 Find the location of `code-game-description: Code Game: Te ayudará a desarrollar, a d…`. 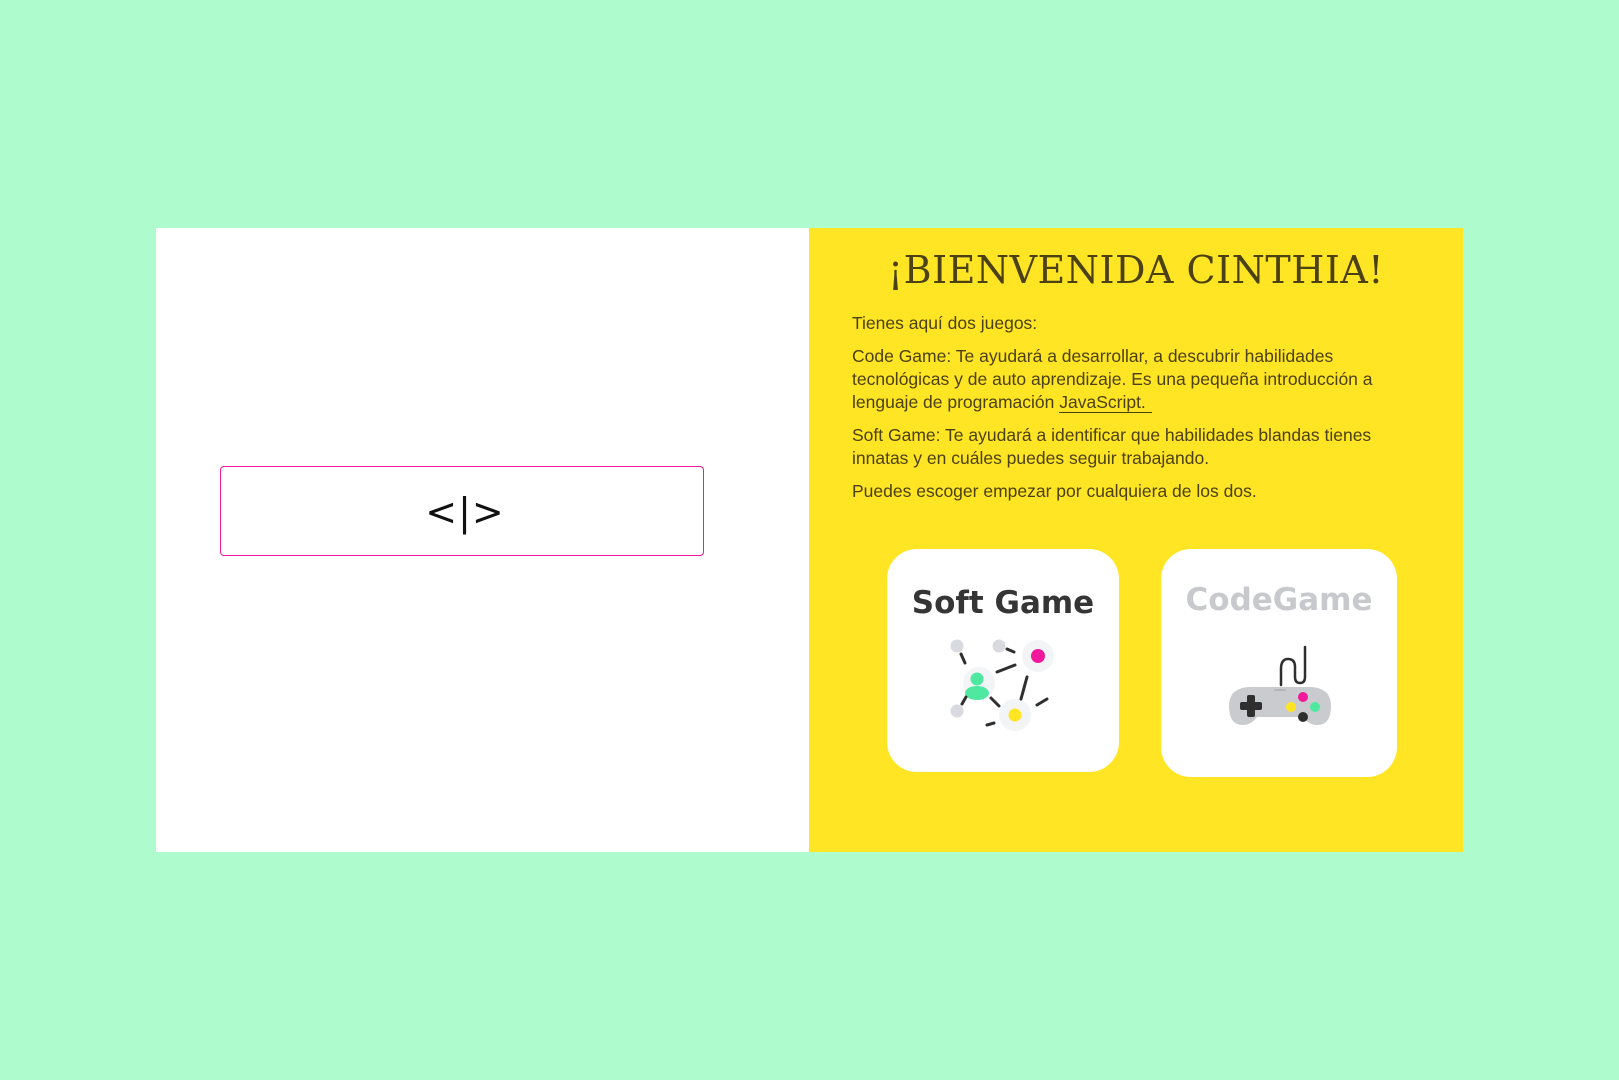

code-game-description: Code Game: Te ayudará a desarrollar, a d… is located at coordinates (1137, 379).